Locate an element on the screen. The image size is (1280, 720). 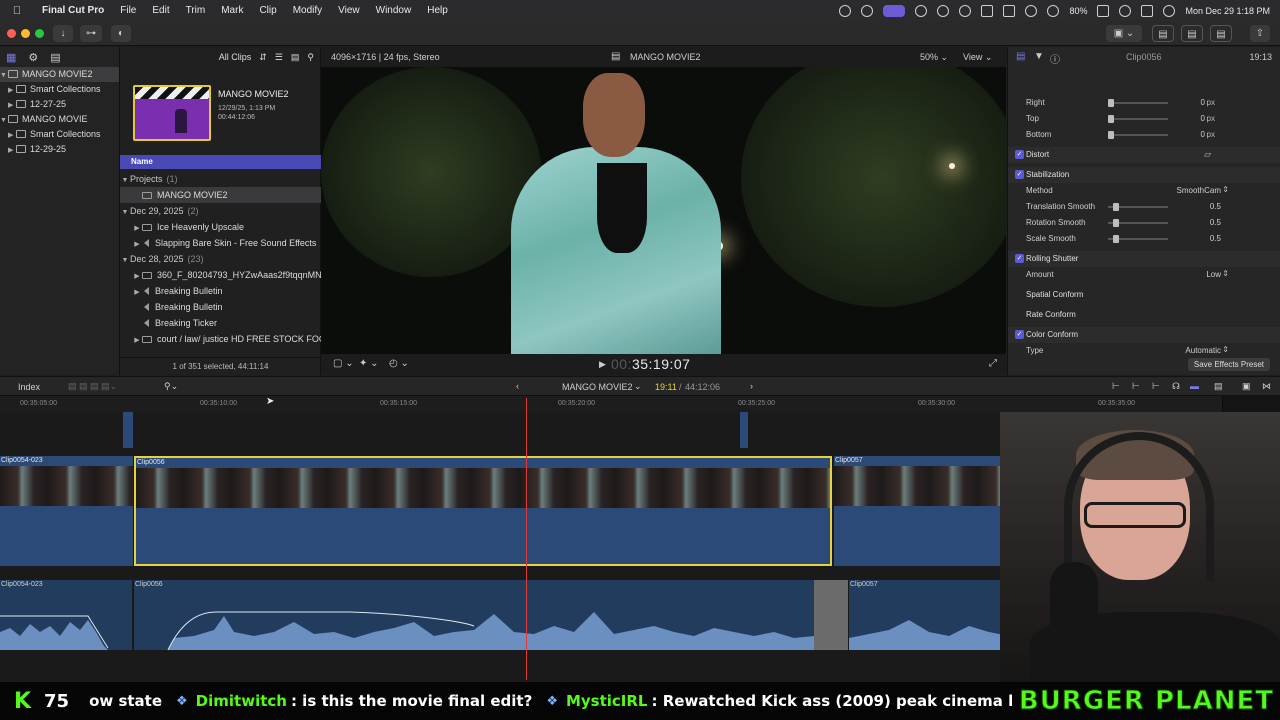
popup-value: Low is located at coordinates (1213, 274).